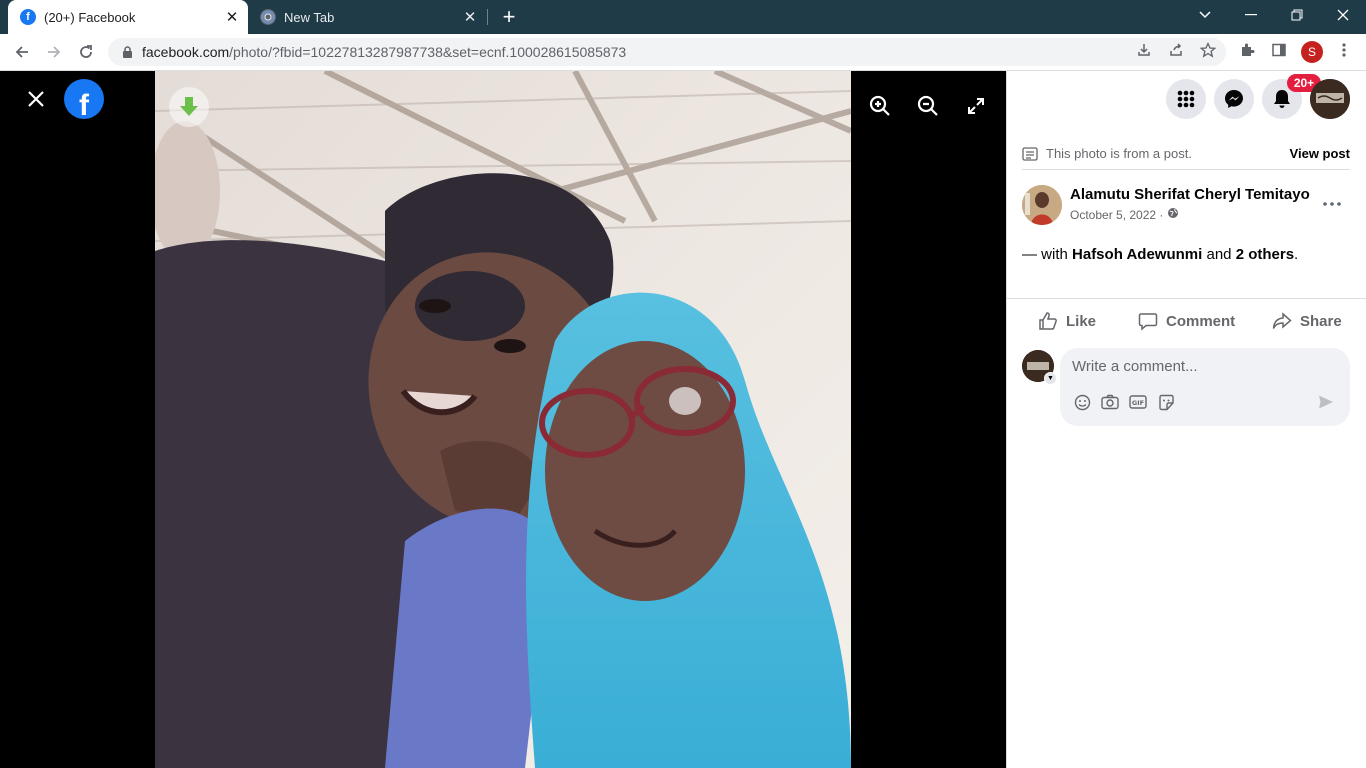 The height and width of the screenshot is (768, 1366). I want to click on sticker-icon, so click(1166, 402).